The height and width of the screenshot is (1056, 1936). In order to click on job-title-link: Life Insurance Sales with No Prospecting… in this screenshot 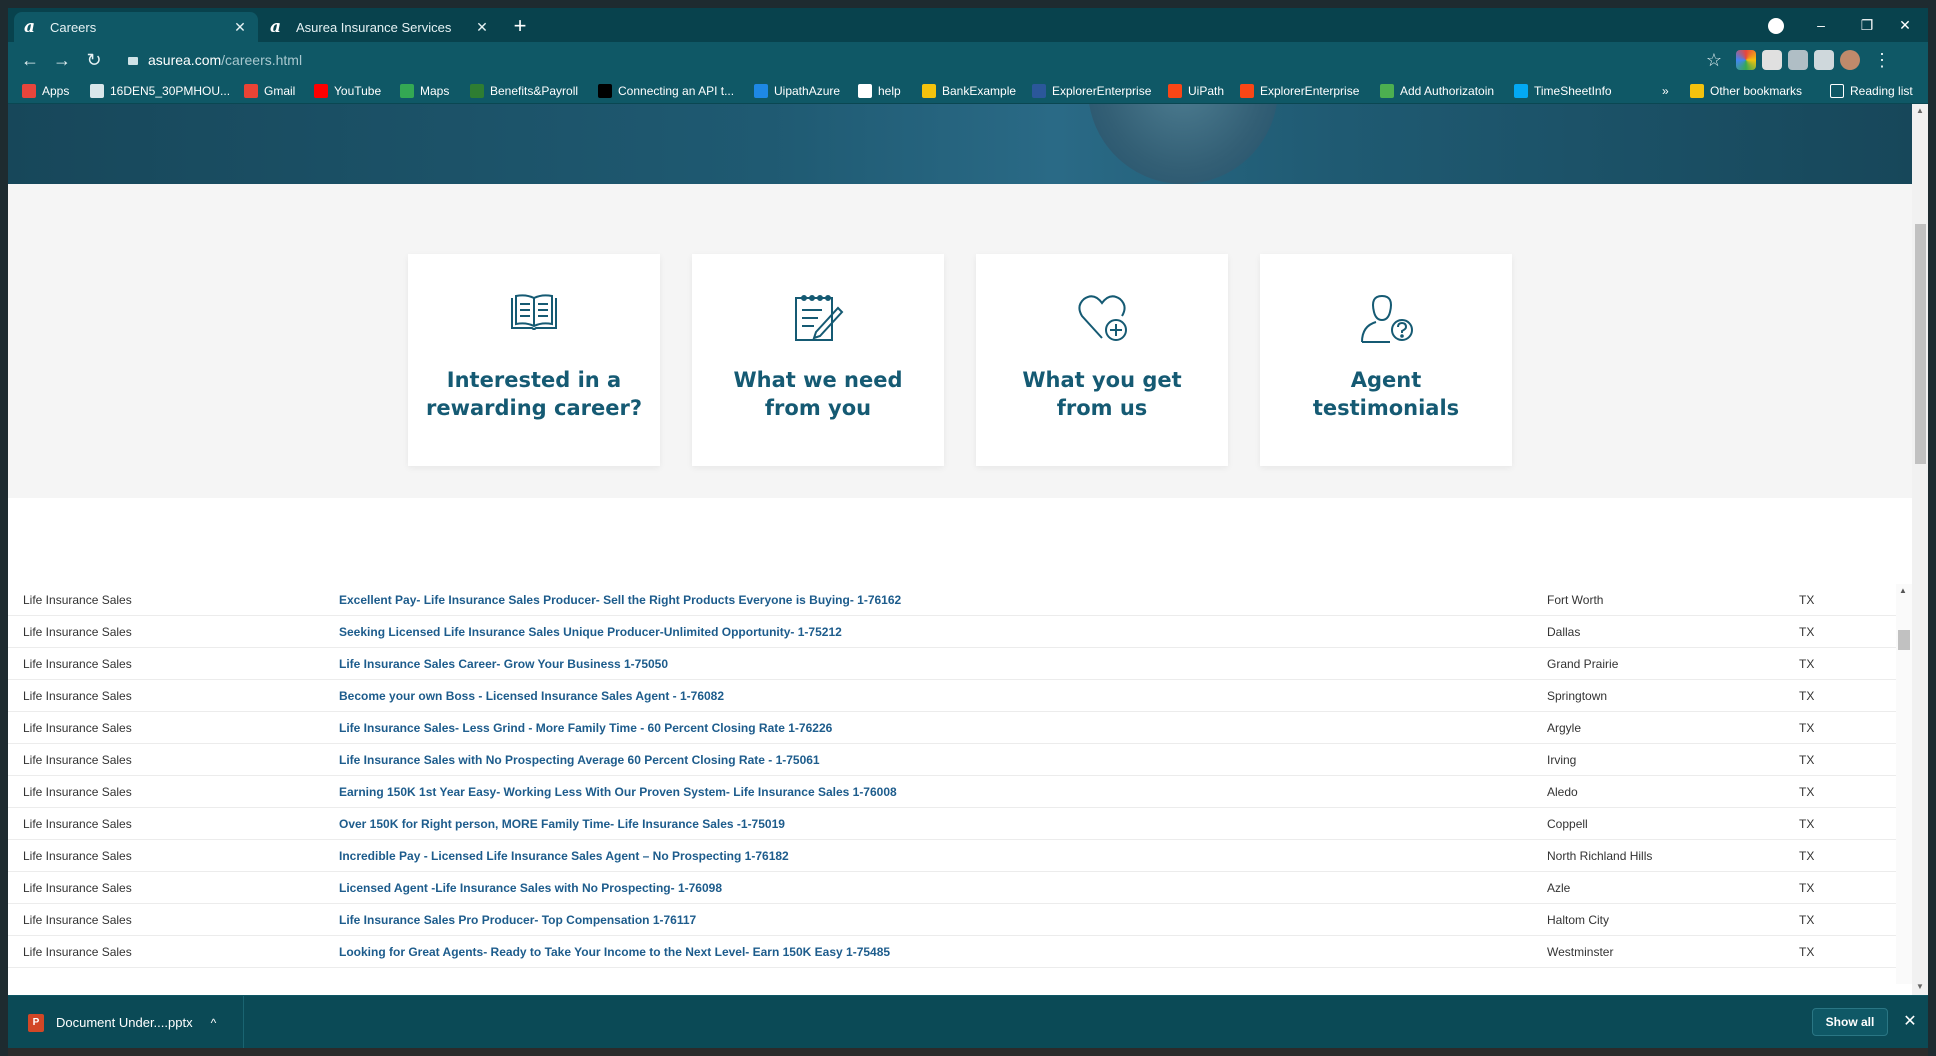, I will do `click(579, 760)`.